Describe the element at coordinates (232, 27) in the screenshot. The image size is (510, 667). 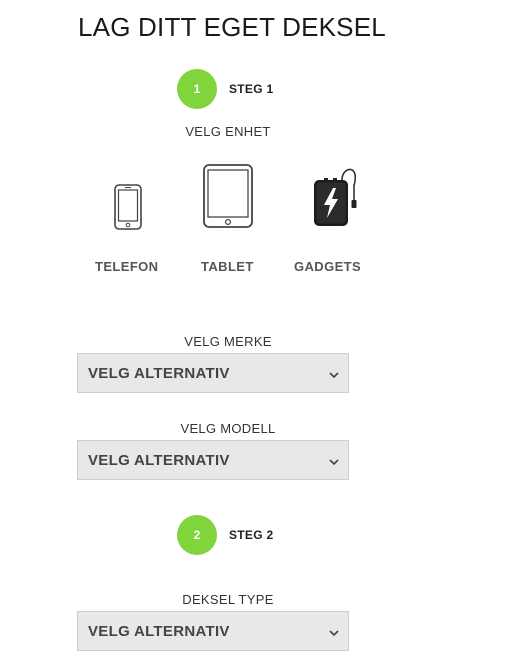
I see `page-title: LAG DITT EGET DEKSEL` at that location.